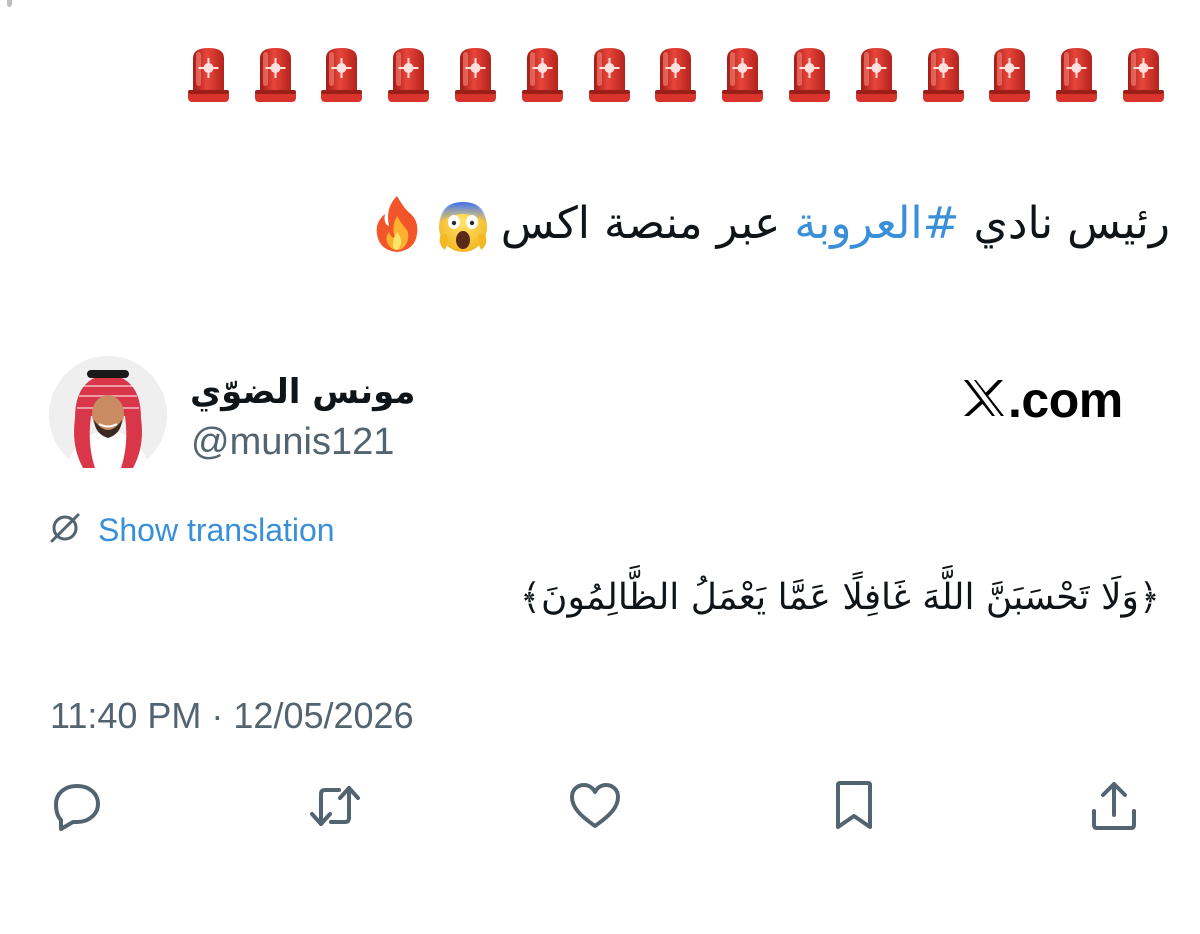 The image size is (1200, 934). What do you see at coordinates (984, 400) in the screenshot?
I see `x-logo-icon` at bounding box center [984, 400].